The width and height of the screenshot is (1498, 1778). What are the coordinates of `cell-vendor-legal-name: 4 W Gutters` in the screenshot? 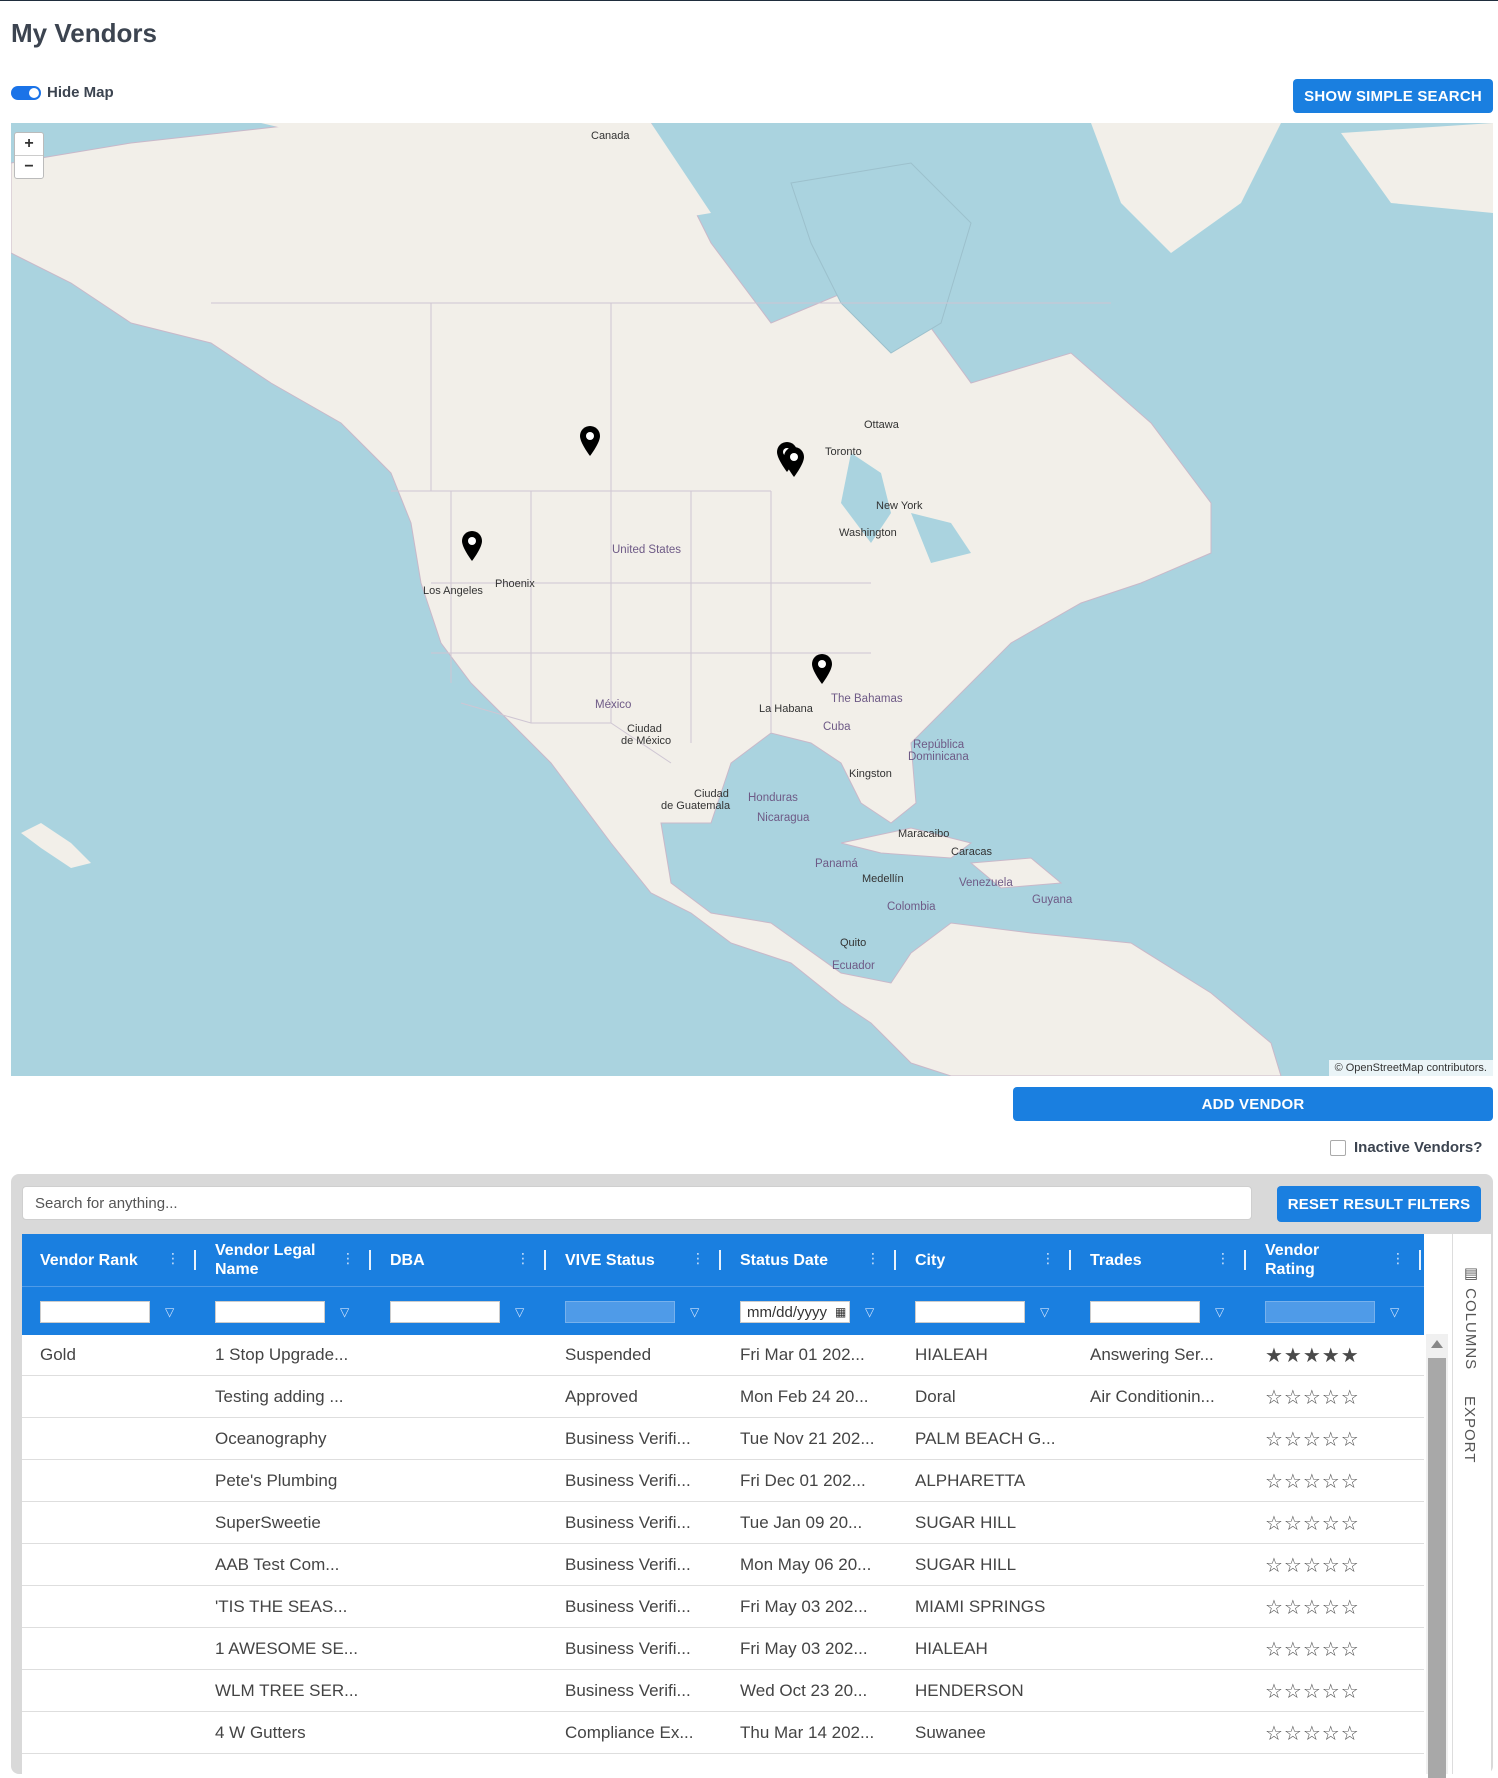 It's located at (260, 1732).